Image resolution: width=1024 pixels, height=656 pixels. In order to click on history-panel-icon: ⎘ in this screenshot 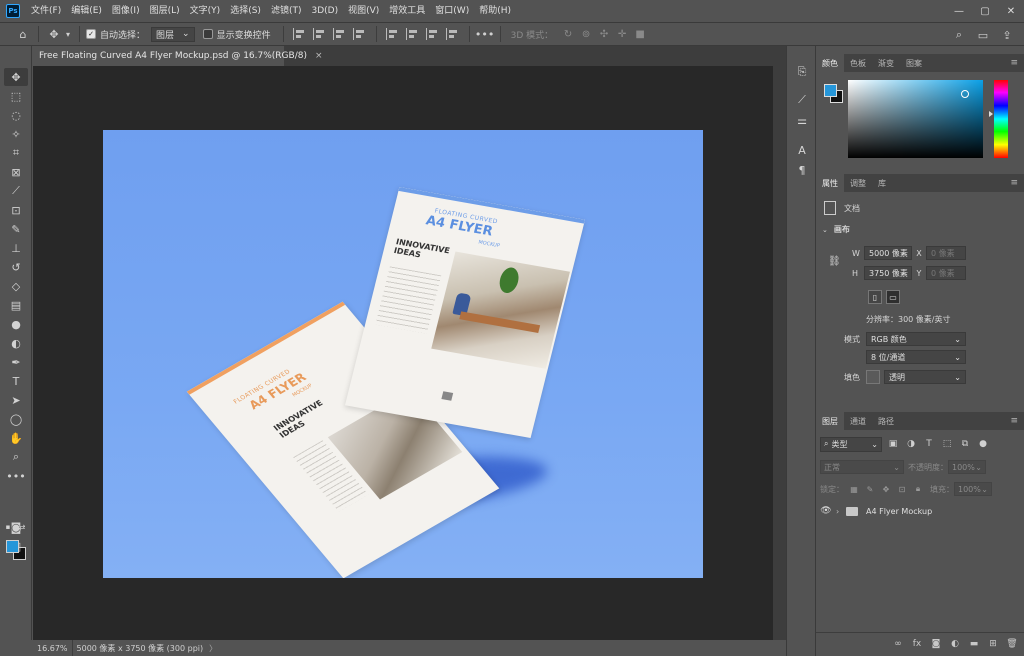, I will do `click(802, 72)`.